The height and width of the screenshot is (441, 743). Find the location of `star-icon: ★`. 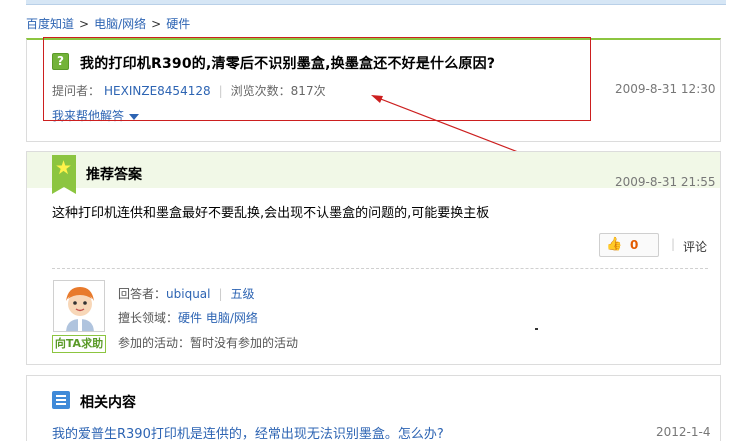

star-icon: ★ is located at coordinates (64, 168).